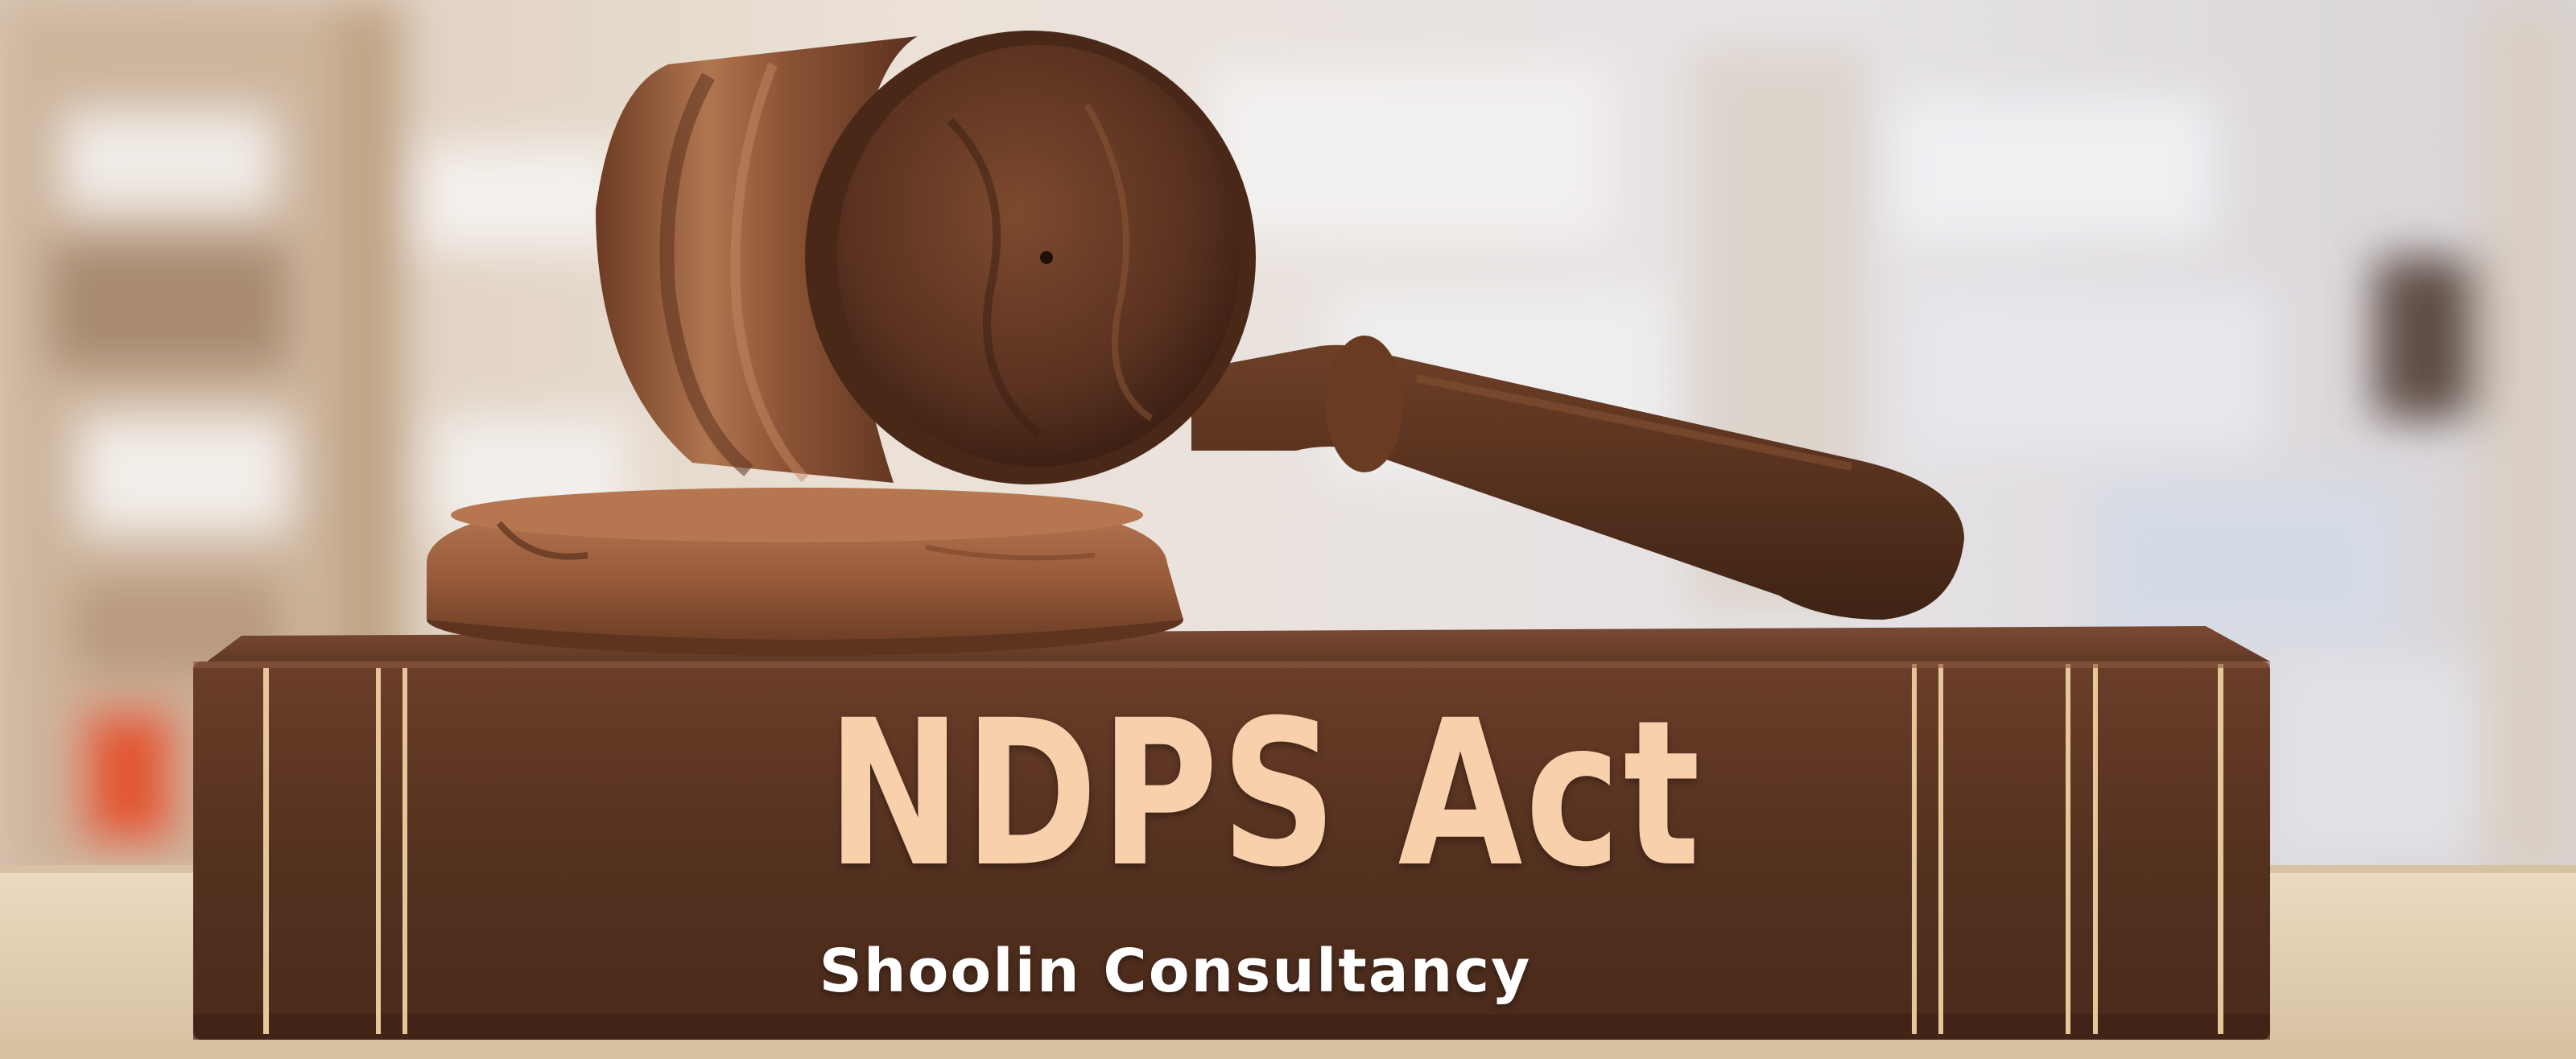 The image size is (2576, 1059). What do you see at coordinates (1175, 972) in the screenshot?
I see `brand-name: Shoolin Consultancy` at bounding box center [1175, 972].